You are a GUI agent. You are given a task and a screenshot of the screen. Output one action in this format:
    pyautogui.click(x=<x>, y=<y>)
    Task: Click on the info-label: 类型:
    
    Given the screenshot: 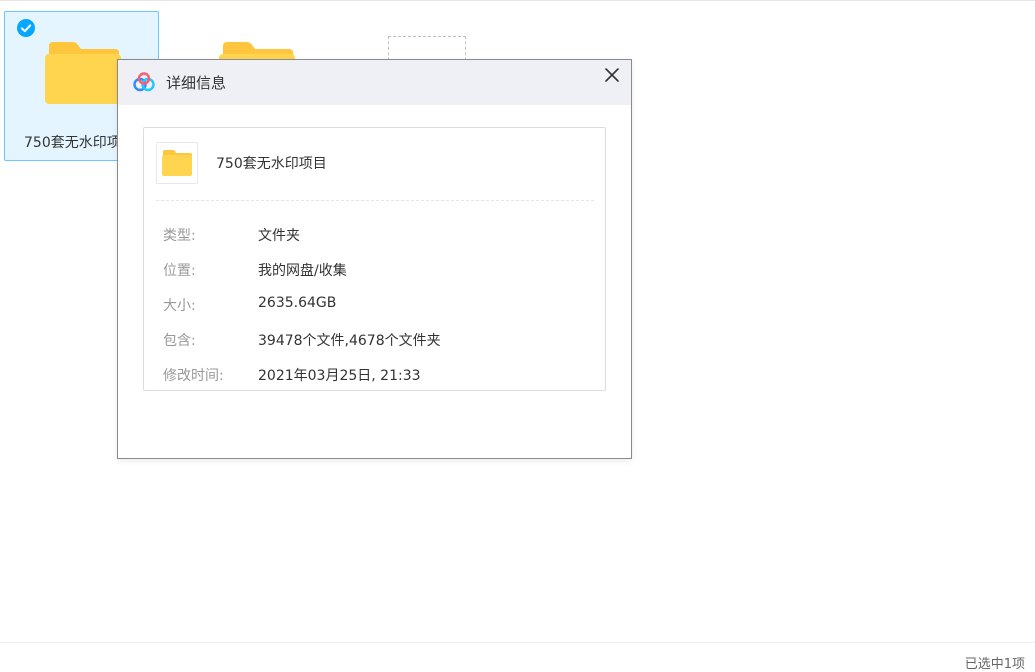 What is the action you would take?
    pyautogui.click(x=179, y=236)
    